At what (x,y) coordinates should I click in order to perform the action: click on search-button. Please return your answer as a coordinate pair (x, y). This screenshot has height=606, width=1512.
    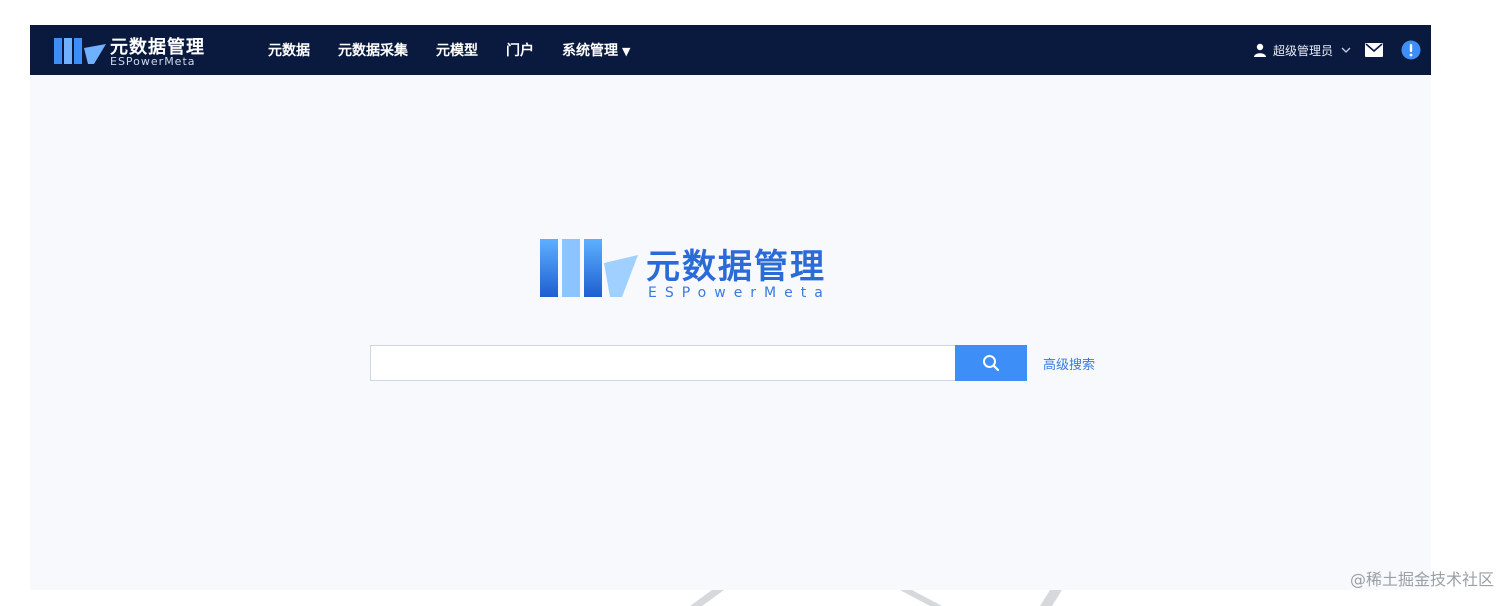
    Looking at the image, I should click on (991, 363).